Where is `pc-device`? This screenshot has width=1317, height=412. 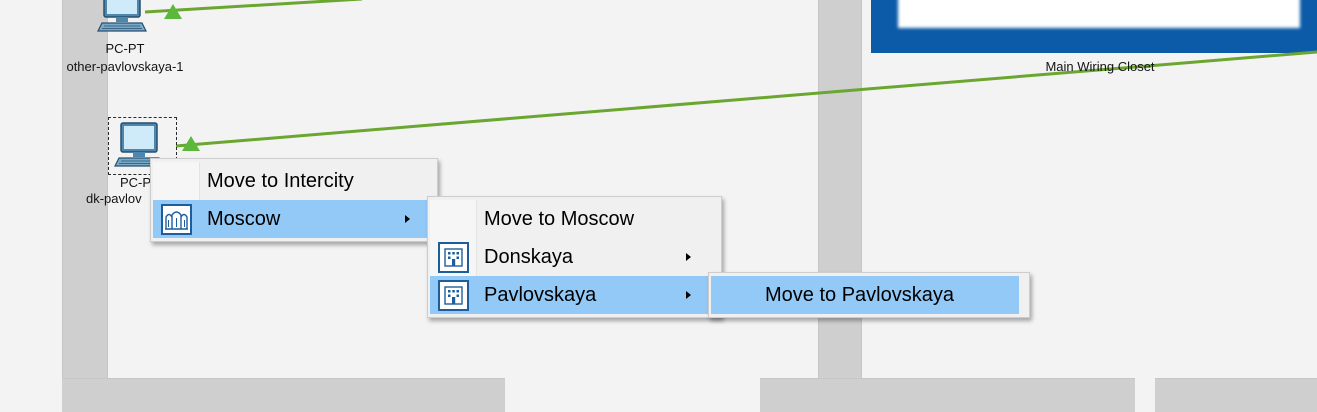
pc-device is located at coordinates (123, 19).